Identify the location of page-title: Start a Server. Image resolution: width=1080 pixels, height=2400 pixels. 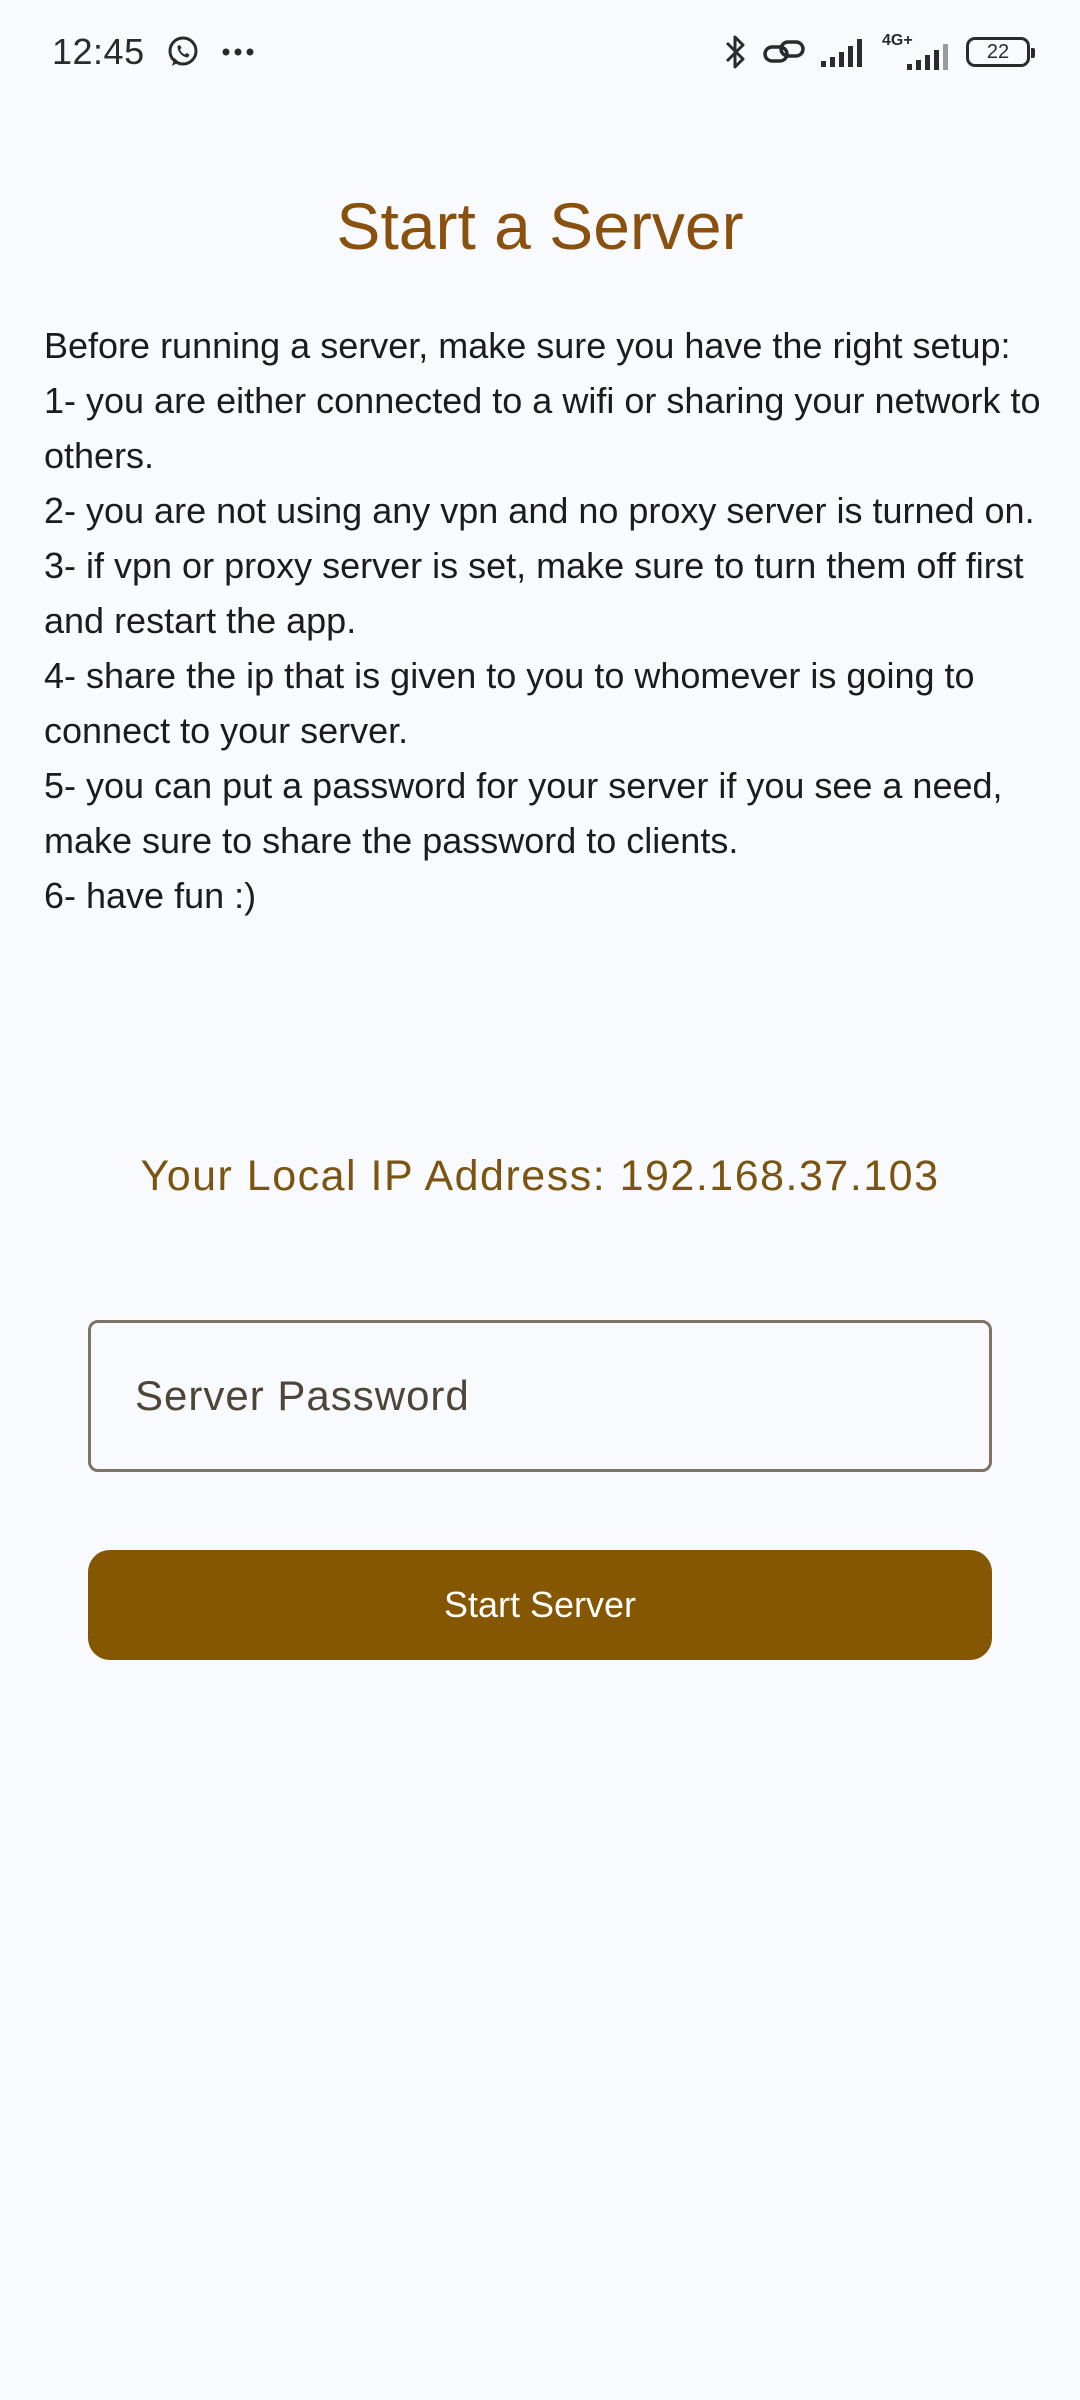
(540, 226).